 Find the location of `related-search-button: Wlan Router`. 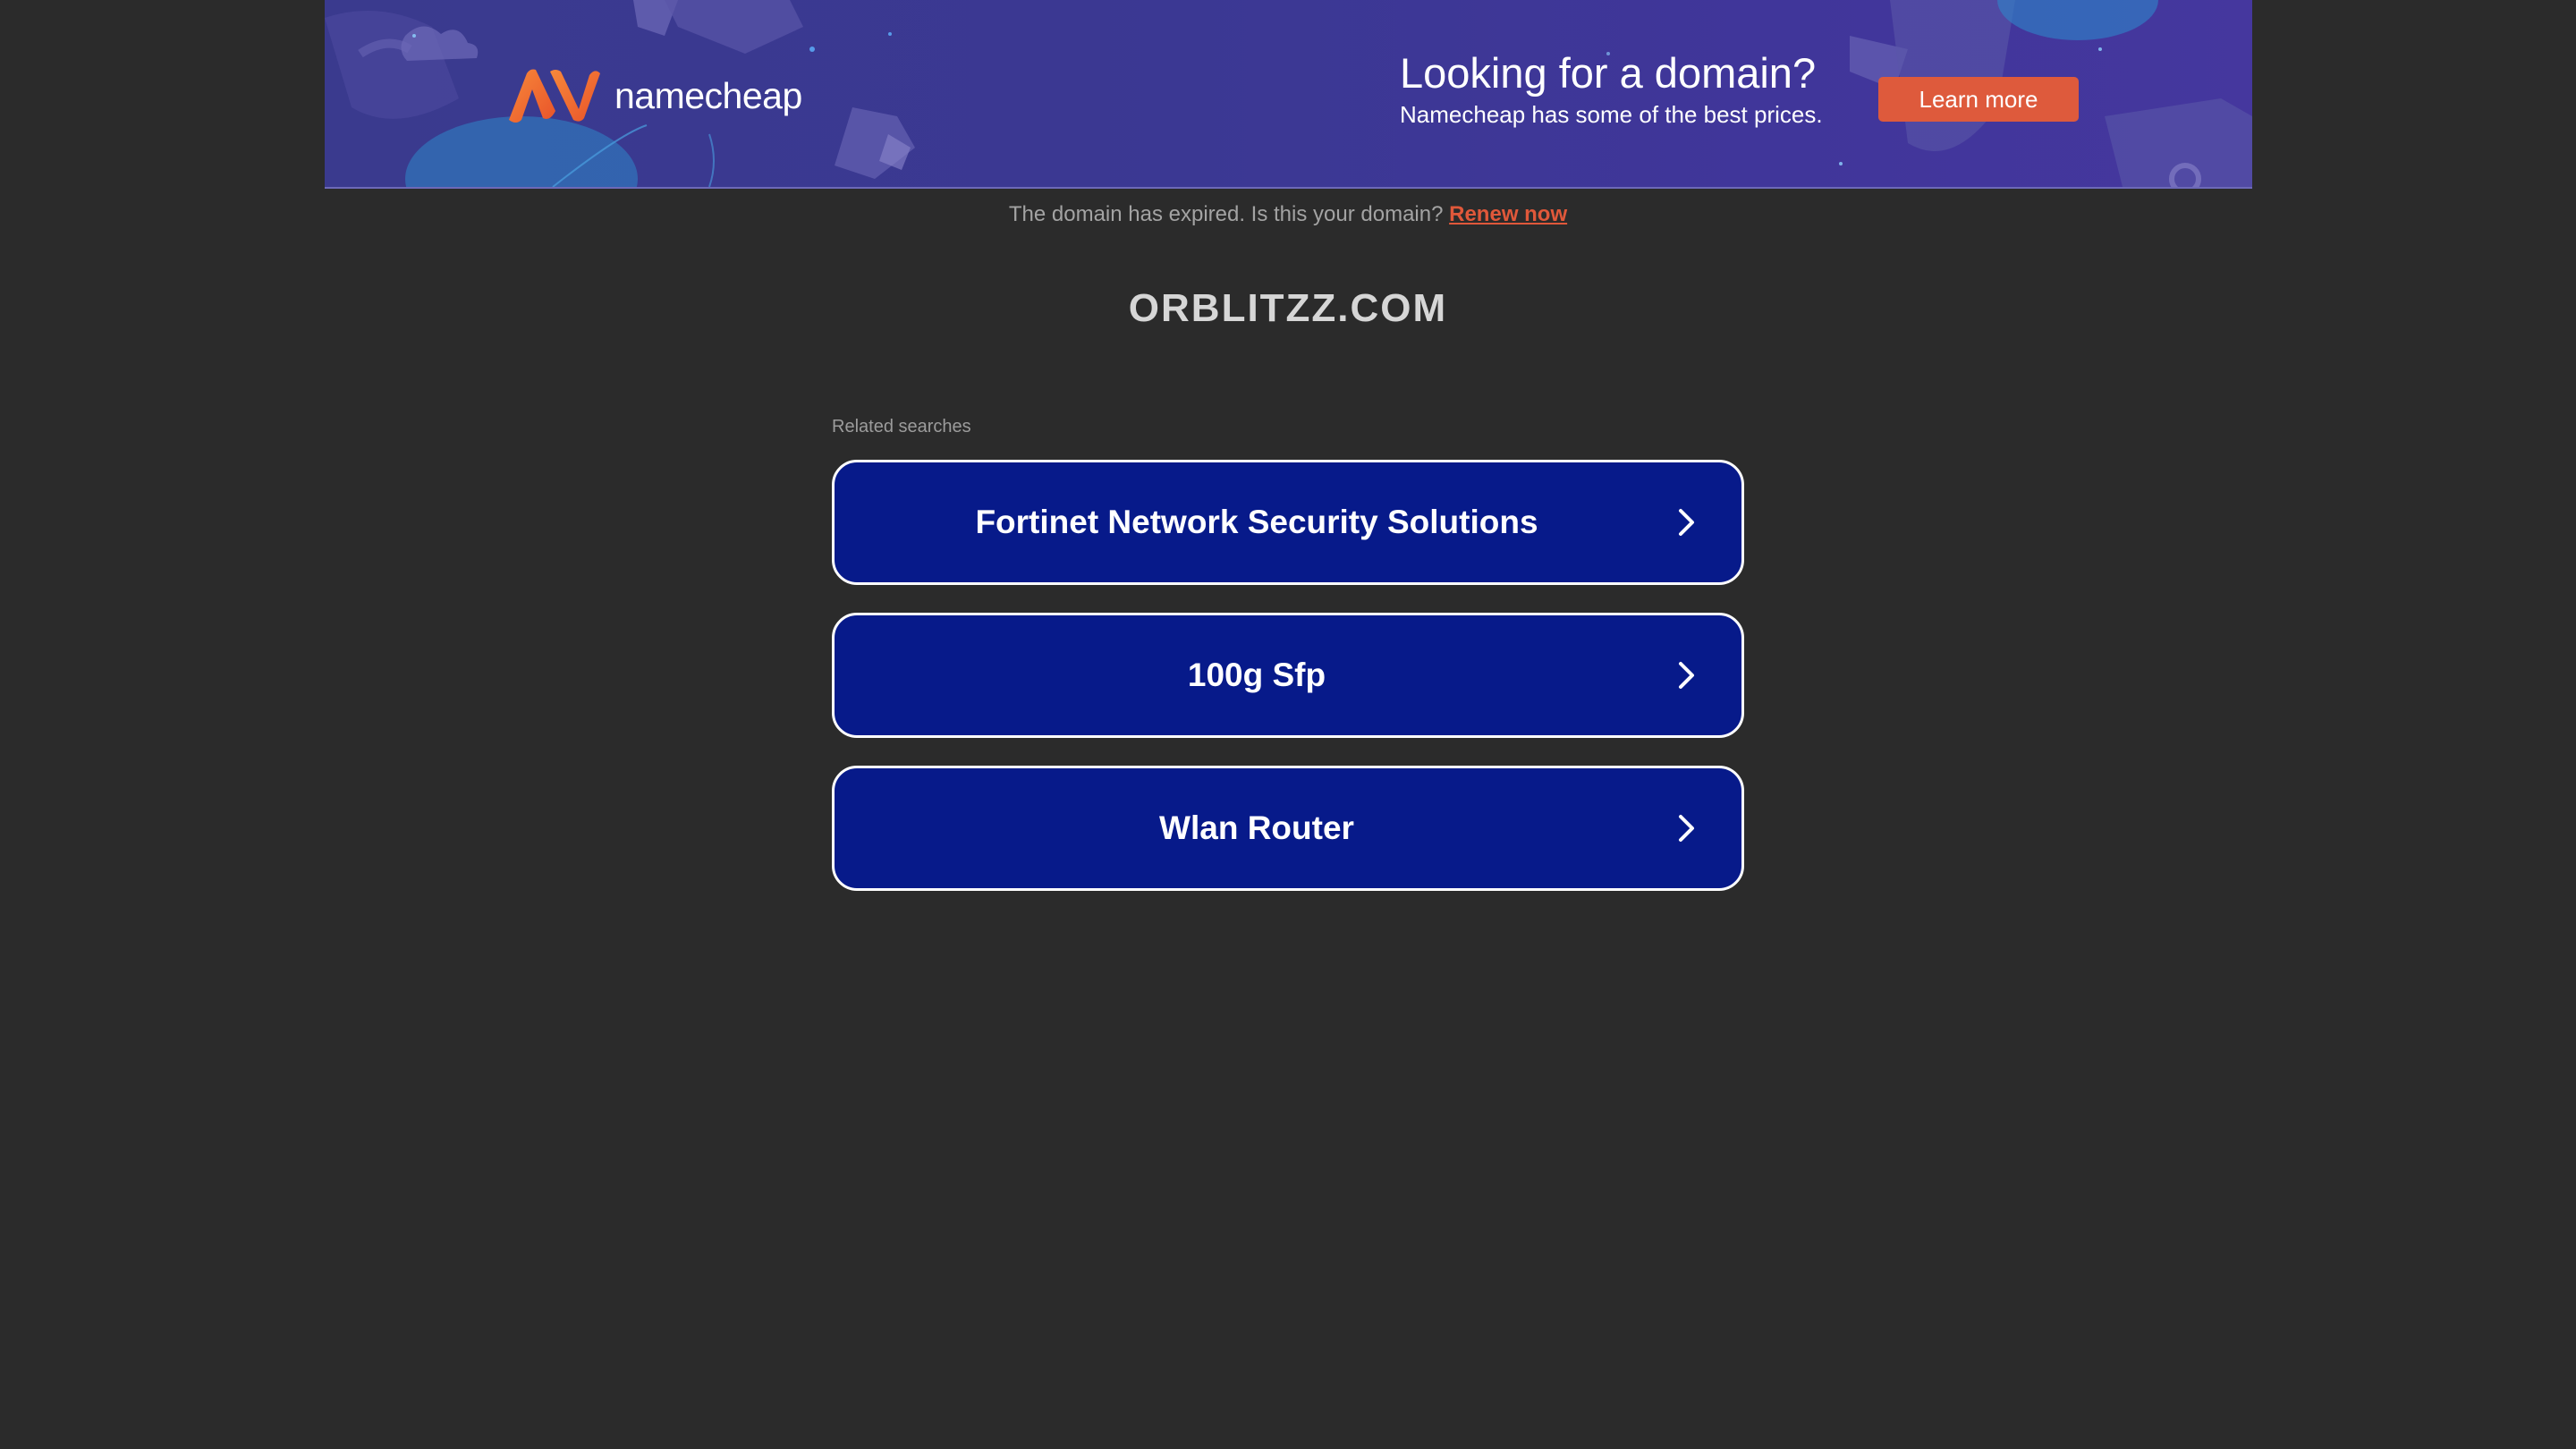

related-search-button: Wlan Router is located at coordinates (1288, 828).